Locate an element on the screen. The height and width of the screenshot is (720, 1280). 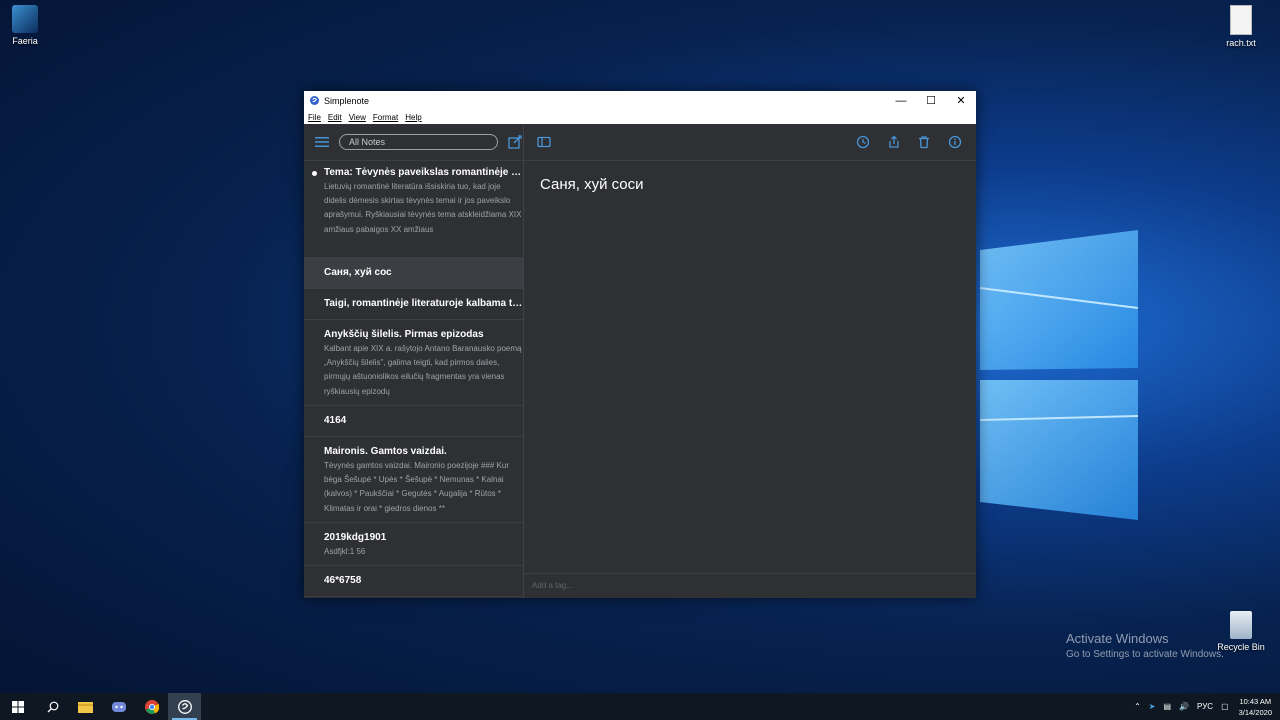
toggle-sidebar-icon is located at coordinates (544, 142).